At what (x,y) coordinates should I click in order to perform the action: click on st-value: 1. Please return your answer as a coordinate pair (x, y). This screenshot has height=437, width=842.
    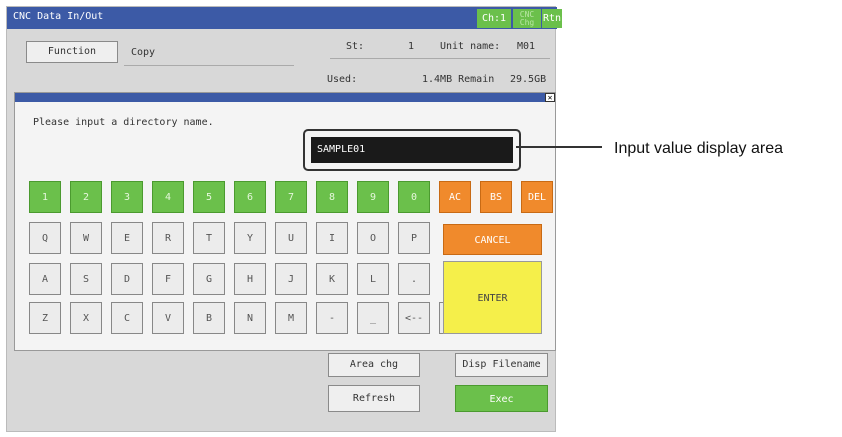
    Looking at the image, I should click on (411, 46).